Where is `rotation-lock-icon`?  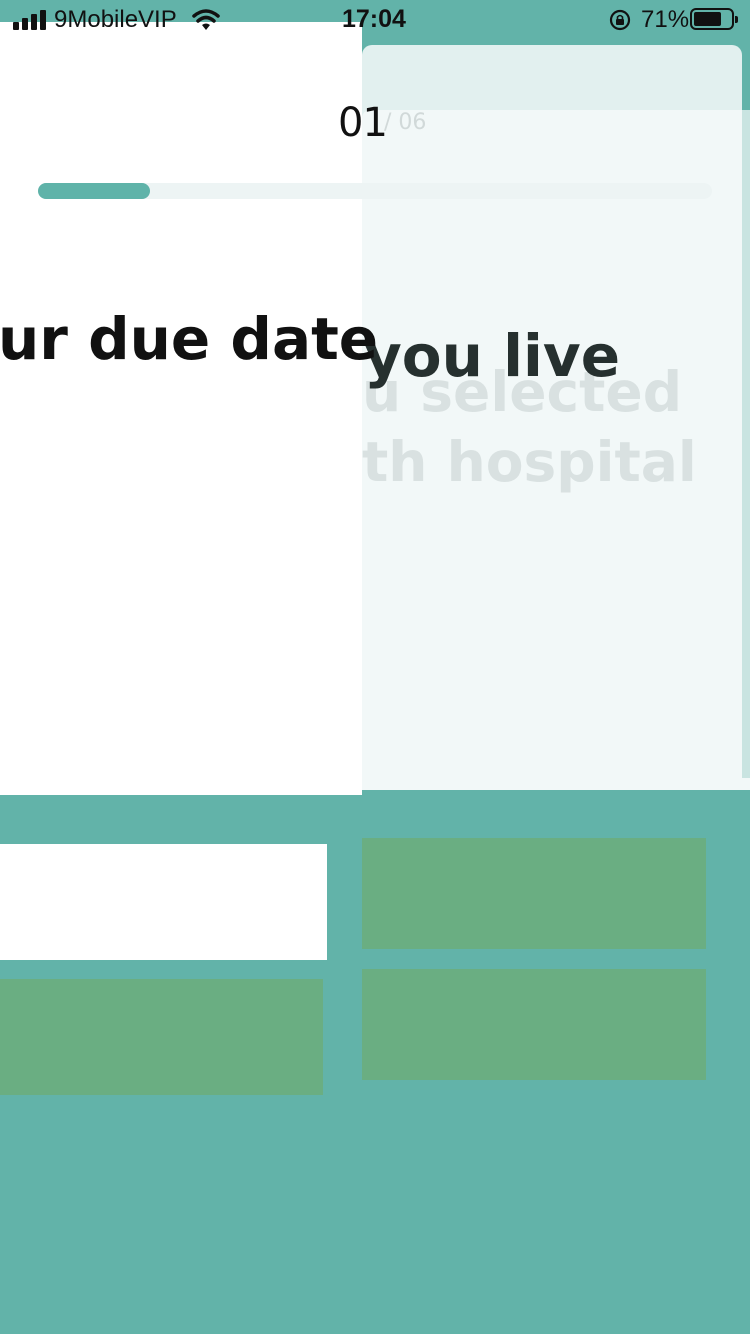
rotation-lock-icon is located at coordinates (620, 20).